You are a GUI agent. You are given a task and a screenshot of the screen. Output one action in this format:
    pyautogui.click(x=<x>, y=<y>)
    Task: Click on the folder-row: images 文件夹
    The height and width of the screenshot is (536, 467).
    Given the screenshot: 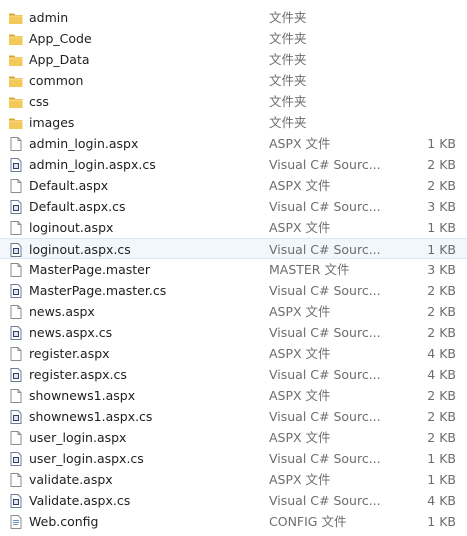 What is the action you would take?
    pyautogui.click(x=233, y=122)
    